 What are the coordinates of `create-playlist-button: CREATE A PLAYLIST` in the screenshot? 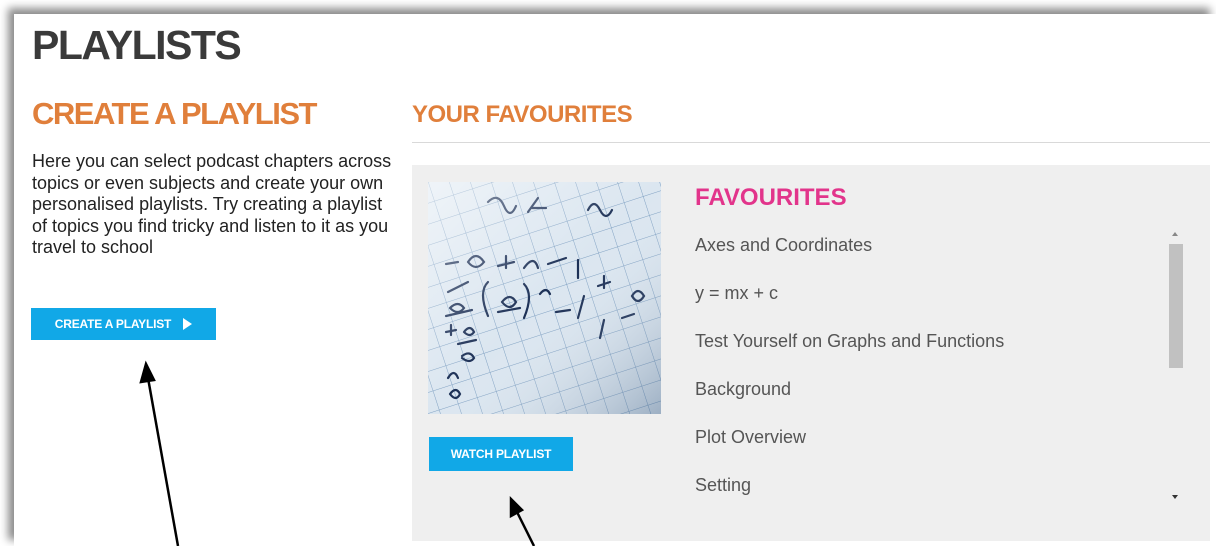 It's located at (123, 324).